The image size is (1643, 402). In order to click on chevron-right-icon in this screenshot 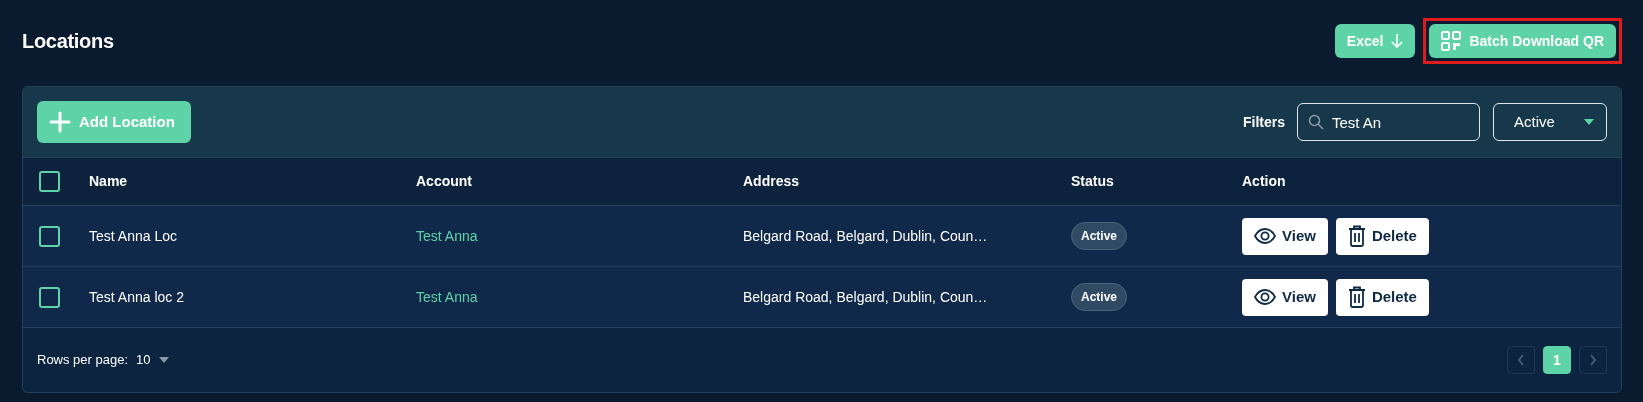, I will do `click(1593, 360)`.